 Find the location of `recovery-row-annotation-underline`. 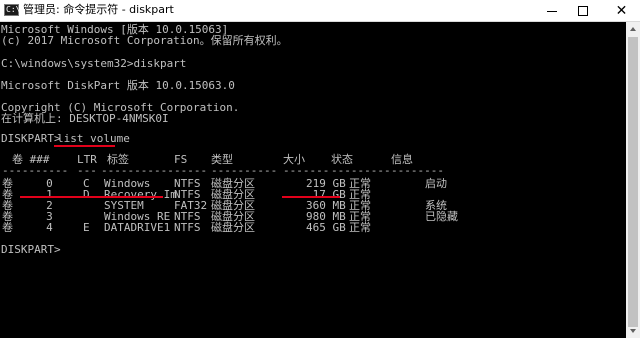

recovery-row-annotation-underline is located at coordinates (91, 197).